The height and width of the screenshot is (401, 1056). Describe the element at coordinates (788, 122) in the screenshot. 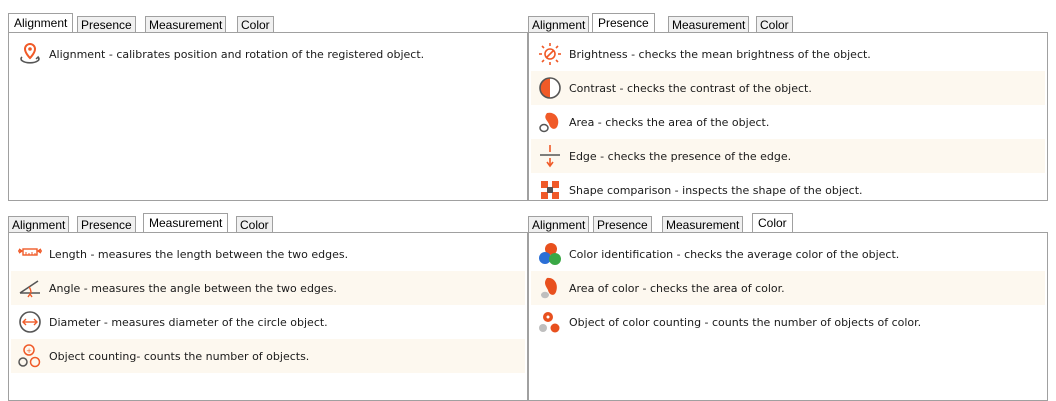

I see `list-item-area: Area - checks the area of the object.` at that location.